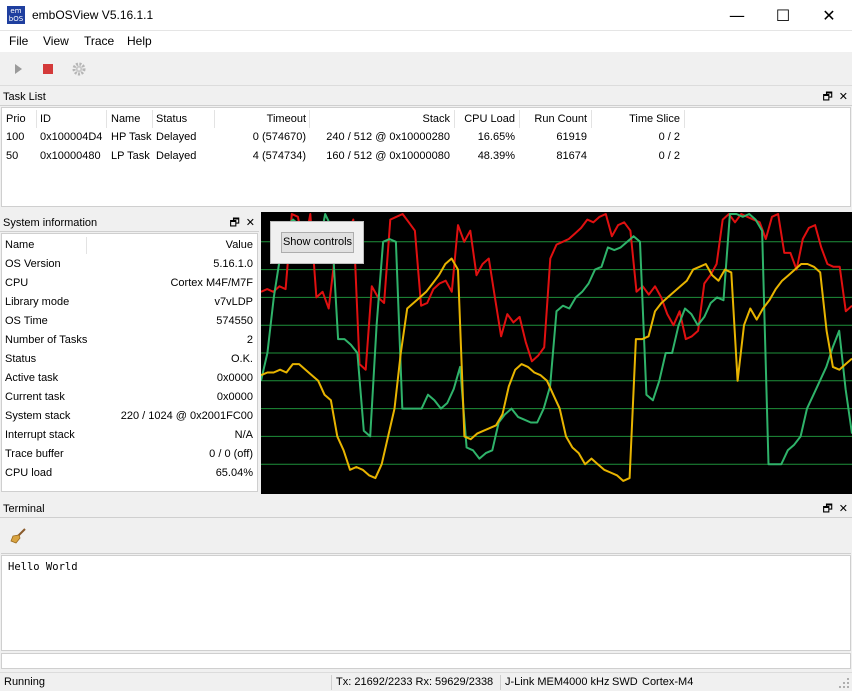 This screenshot has width=852, height=691. I want to click on sysinfo-row: CPU load 65.04%, so click(129, 473).